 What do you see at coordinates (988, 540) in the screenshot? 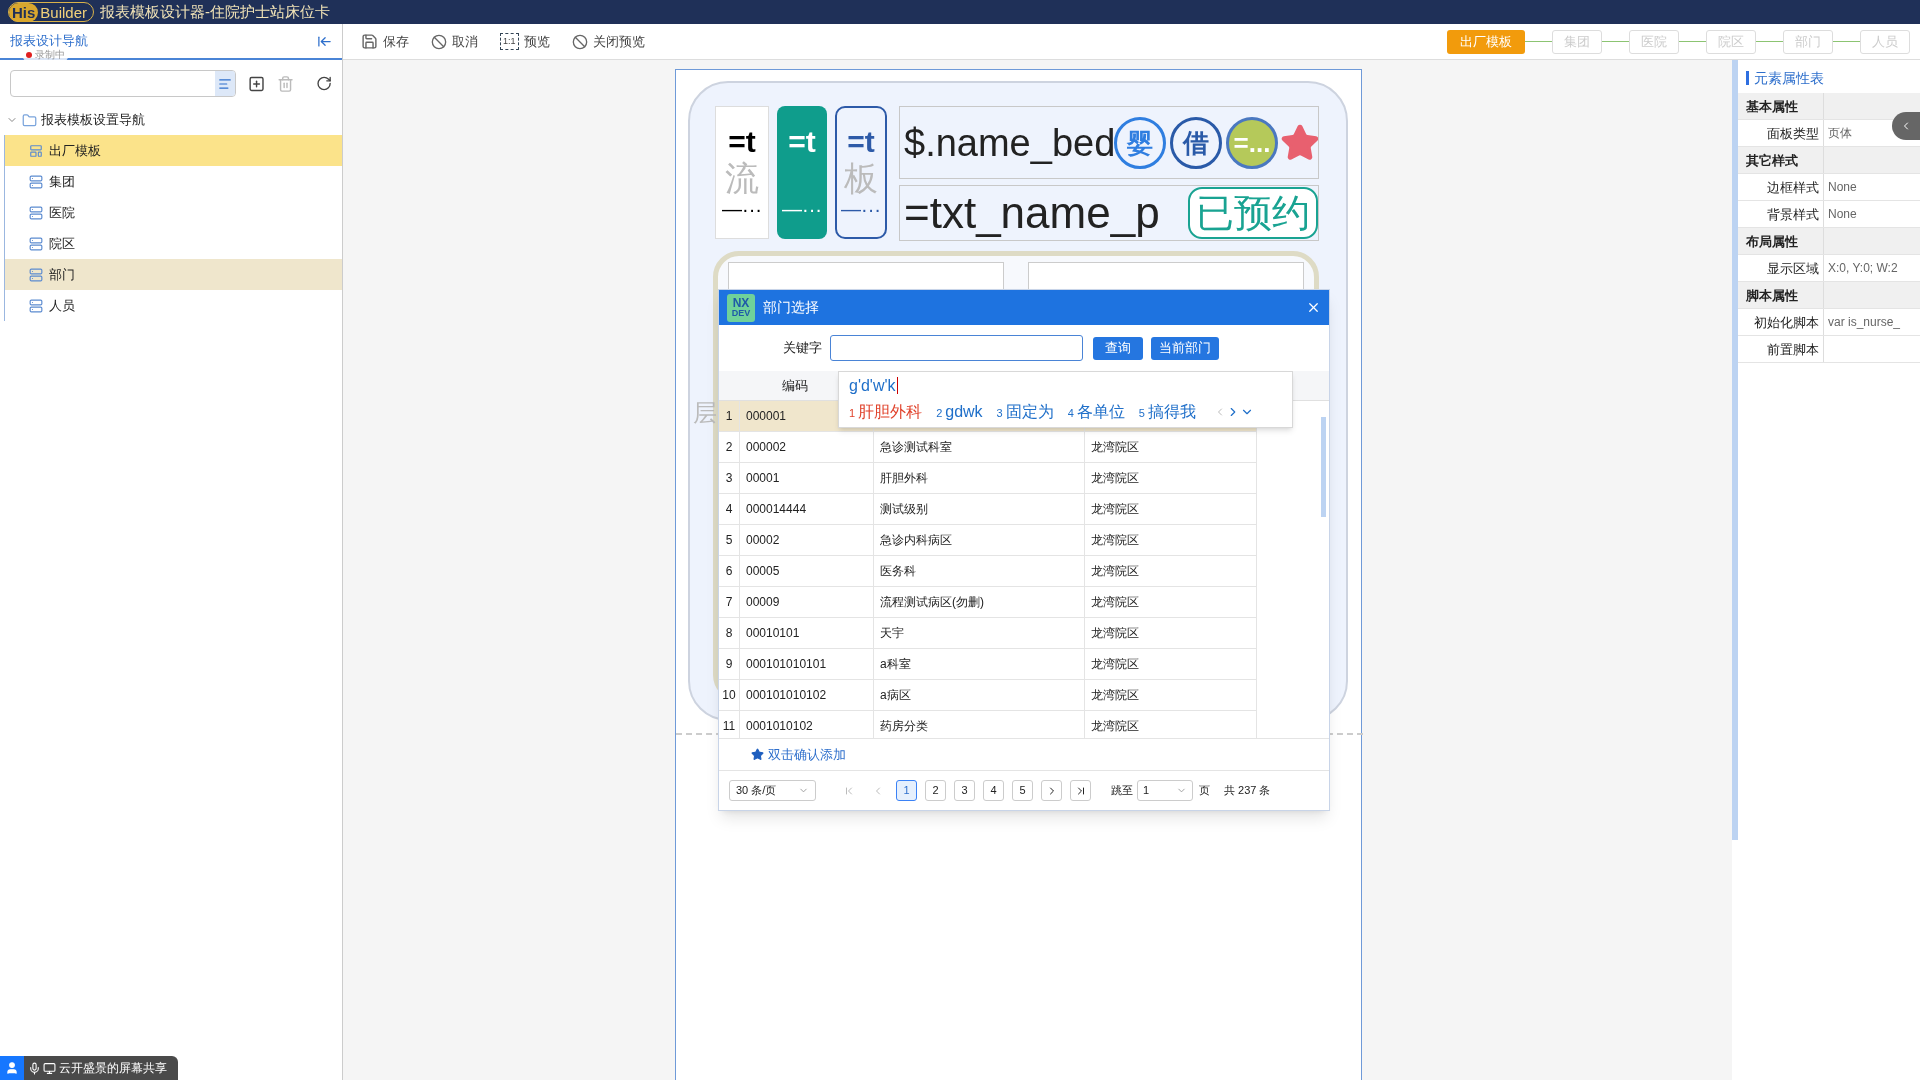
I see `table-row: 5 00002 急诊内科病区 龙湾院区` at bounding box center [988, 540].